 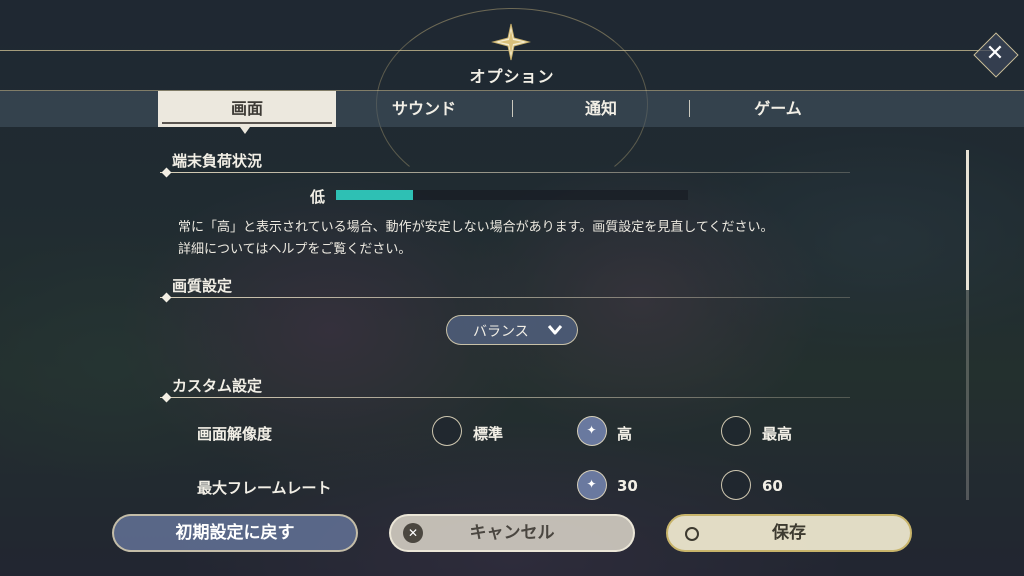 What do you see at coordinates (447, 431) in the screenshot?
I see `resolution-radio-standard` at bounding box center [447, 431].